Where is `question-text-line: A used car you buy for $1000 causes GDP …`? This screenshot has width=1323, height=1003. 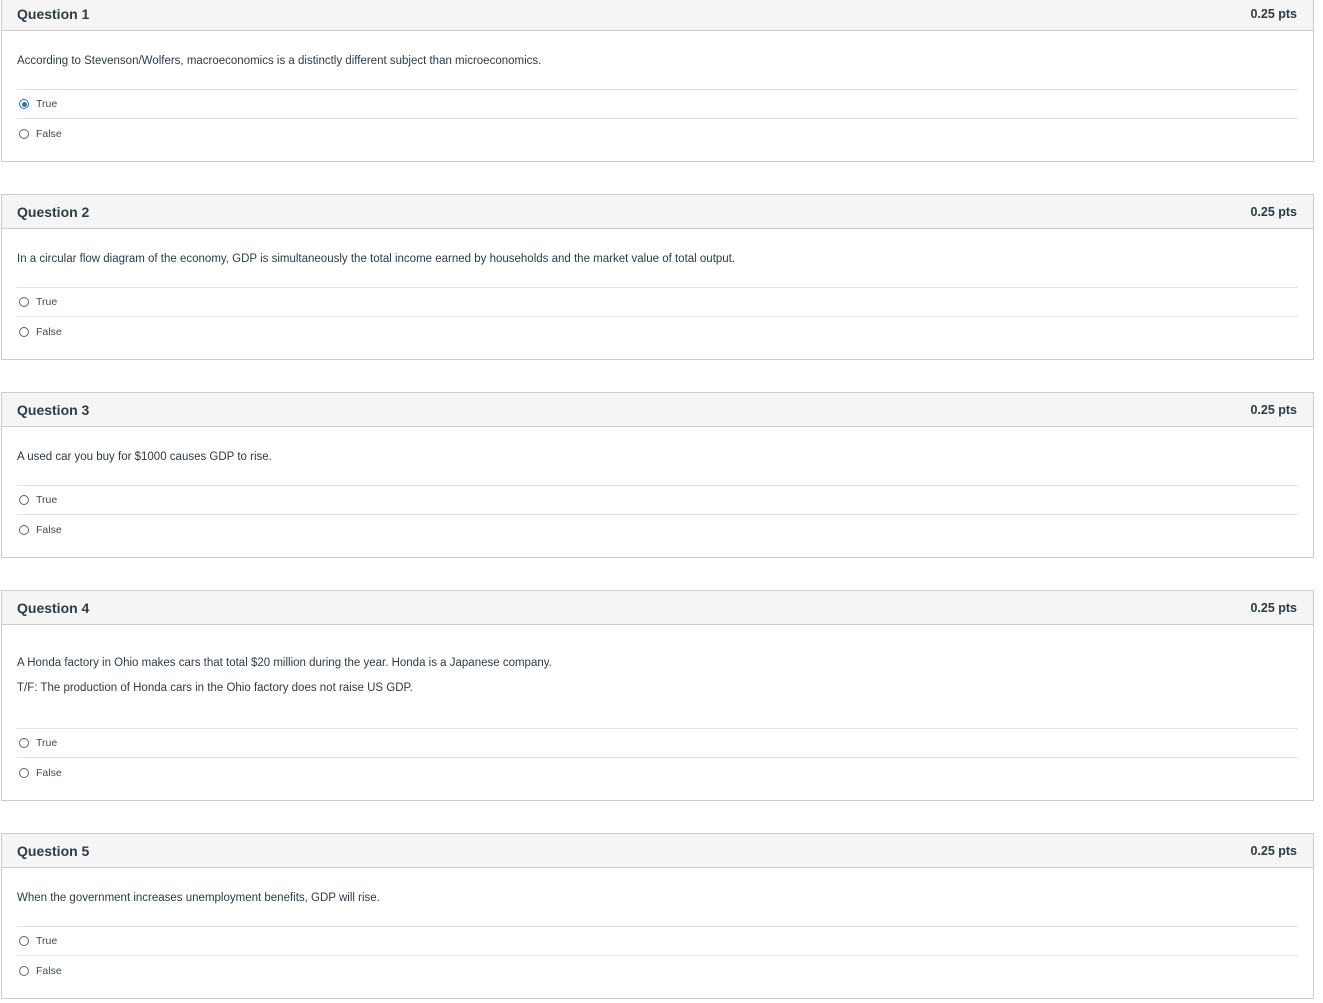
question-text-line: A used car you buy for $1000 causes GDP … is located at coordinates (144, 457).